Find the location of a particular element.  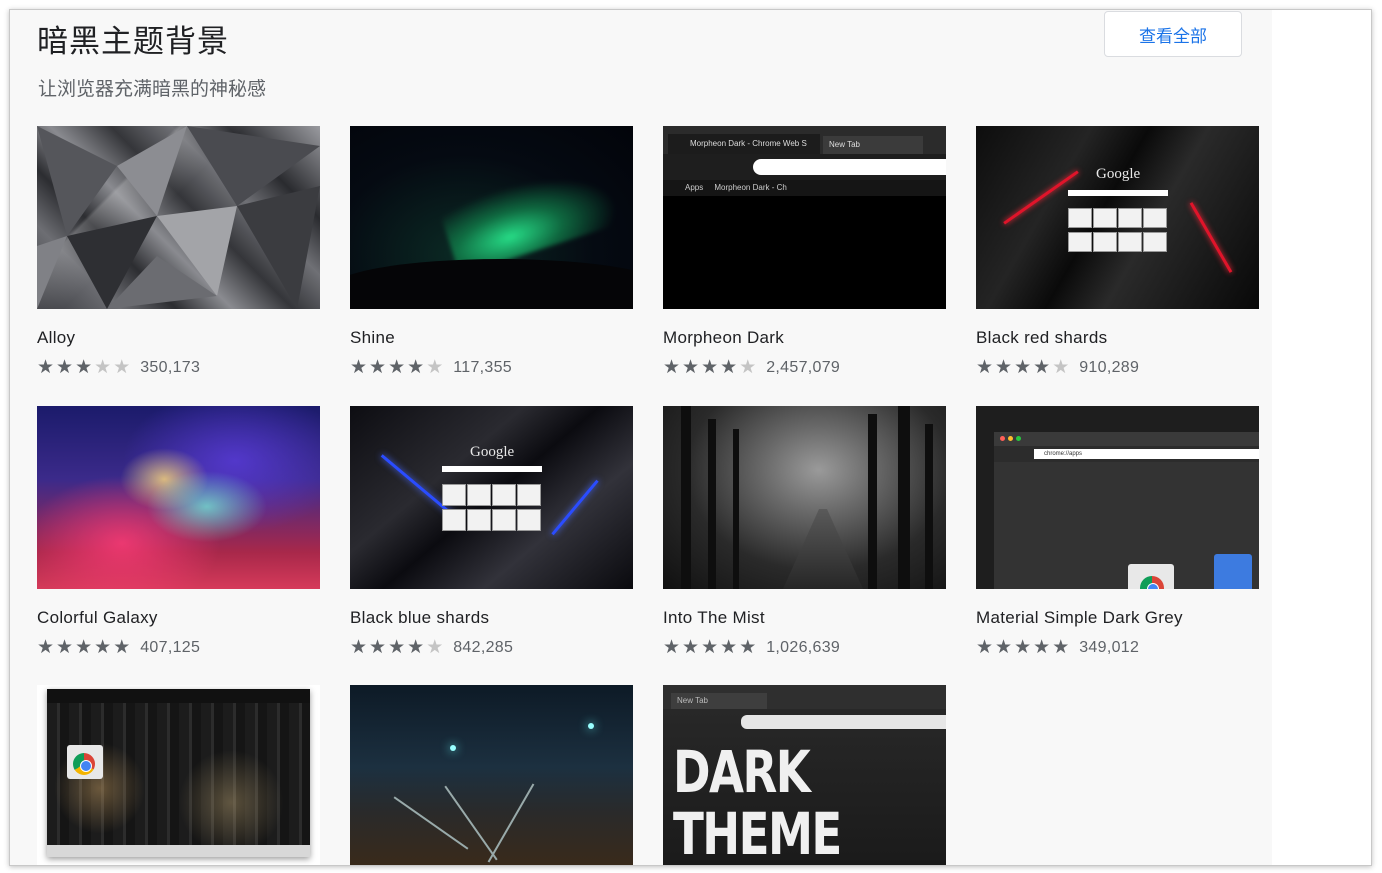

theme-card-dark-theme: New Tab DARK THEME is located at coordinates (804, 775).